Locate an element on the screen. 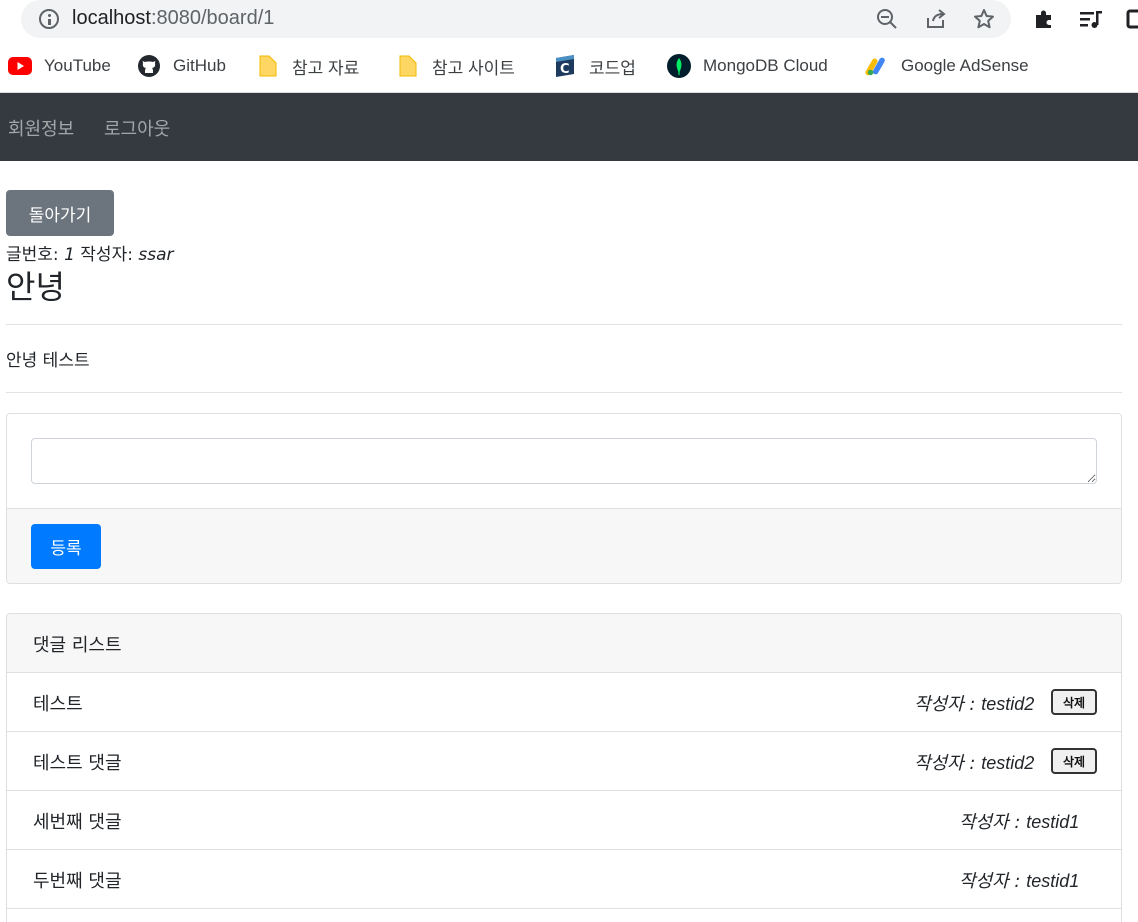  post-title: 안녕 is located at coordinates (35, 287).